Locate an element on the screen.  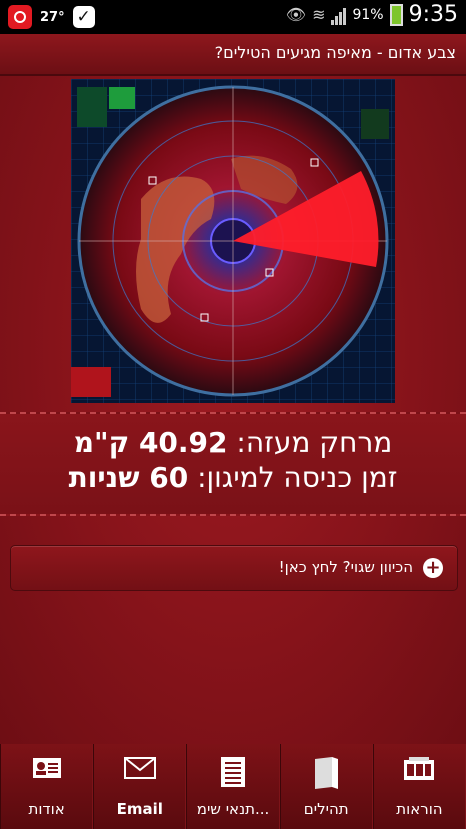
instructions-icon is located at coordinates (419, 770).